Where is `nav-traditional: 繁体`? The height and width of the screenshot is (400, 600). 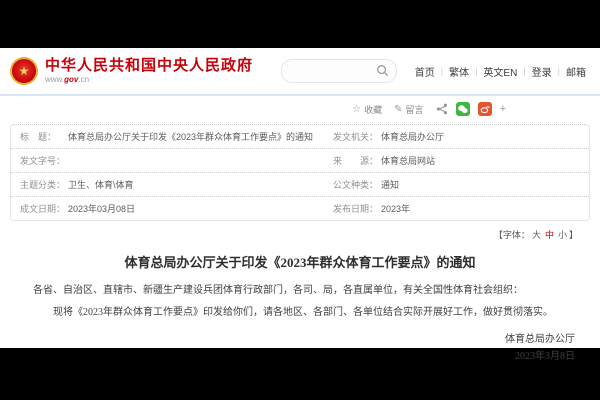 nav-traditional: 繁体 is located at coordinates (459, 71).